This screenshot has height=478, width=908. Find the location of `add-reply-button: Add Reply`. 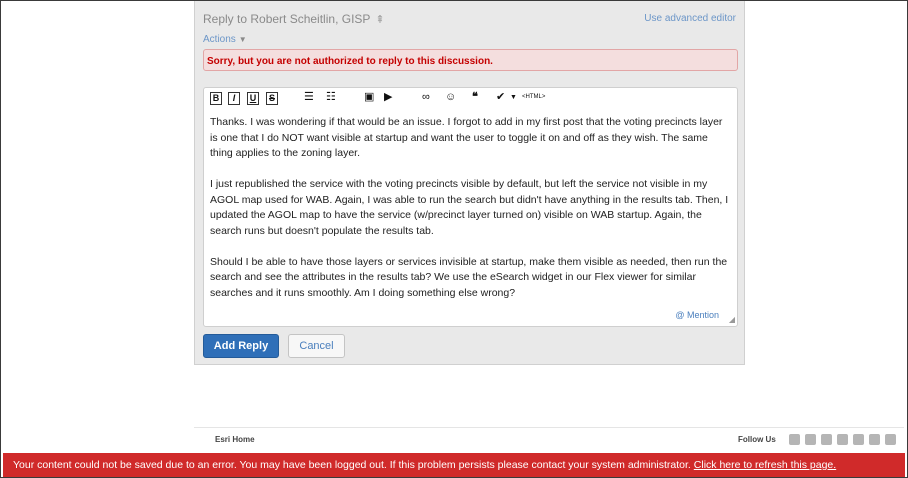

add-reply-button: Add Reply is located at coordinates (241, 346).